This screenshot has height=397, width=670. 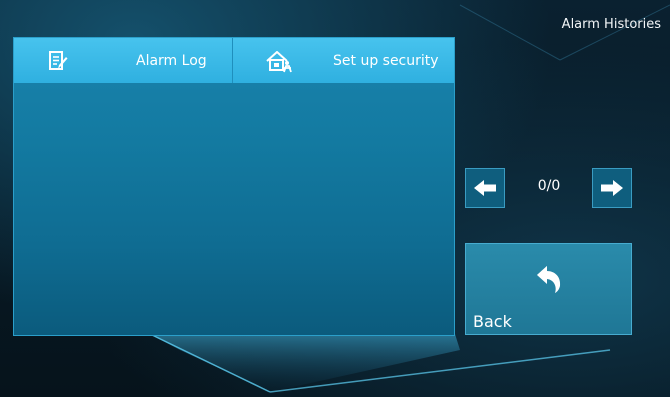 What do you see at coordinates (123, 60) in the screenshot?
I see `tab-alarm-log: Alarm Log` at bounding box center [123, 60].